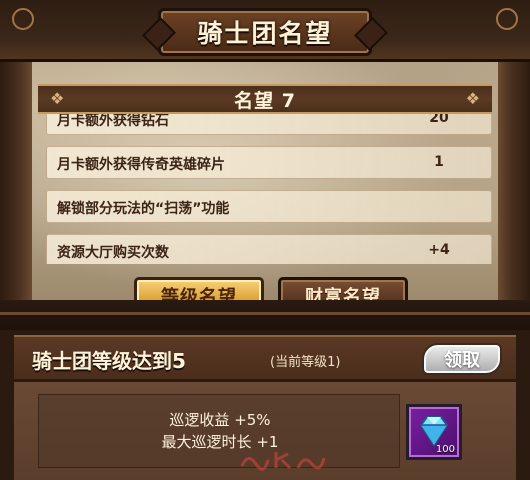 The height and width of the screenshot is (480, 530). I want to click on claim-button: 领取, so click(462, 359).